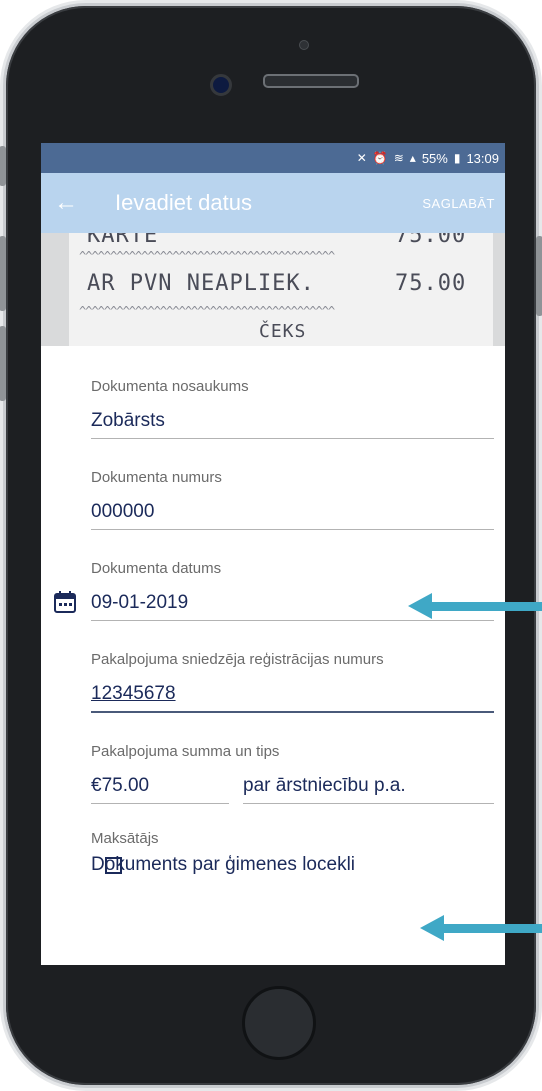 The height and width of the screenshot is (1091, 542). What do you see at coordinates (539, 276) in the screenshot?
I see `side-button-power` at bounding box center [539, 276].